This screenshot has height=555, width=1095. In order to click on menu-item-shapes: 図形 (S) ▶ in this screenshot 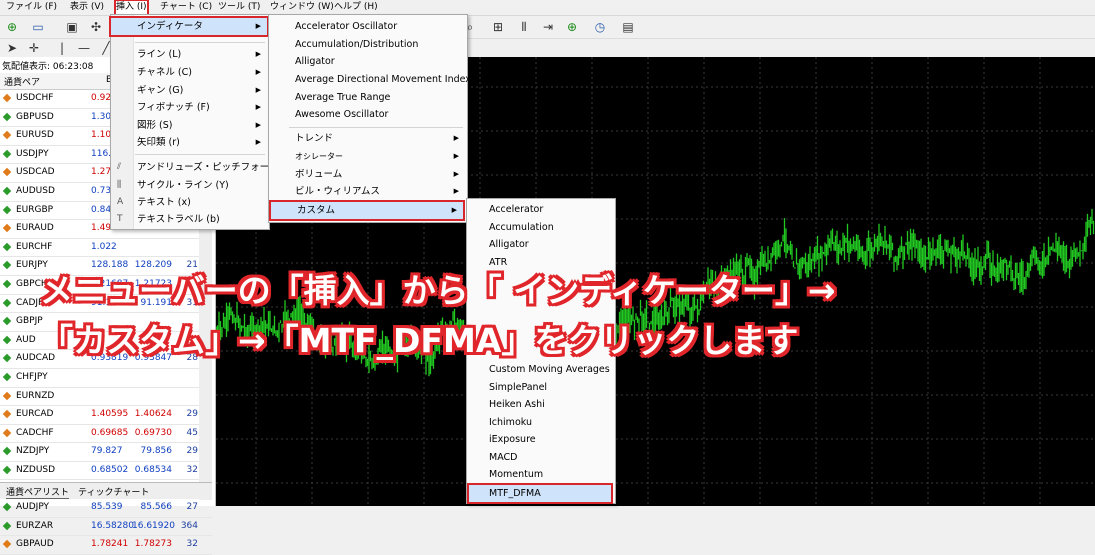, I will do `click(189, 125)`.